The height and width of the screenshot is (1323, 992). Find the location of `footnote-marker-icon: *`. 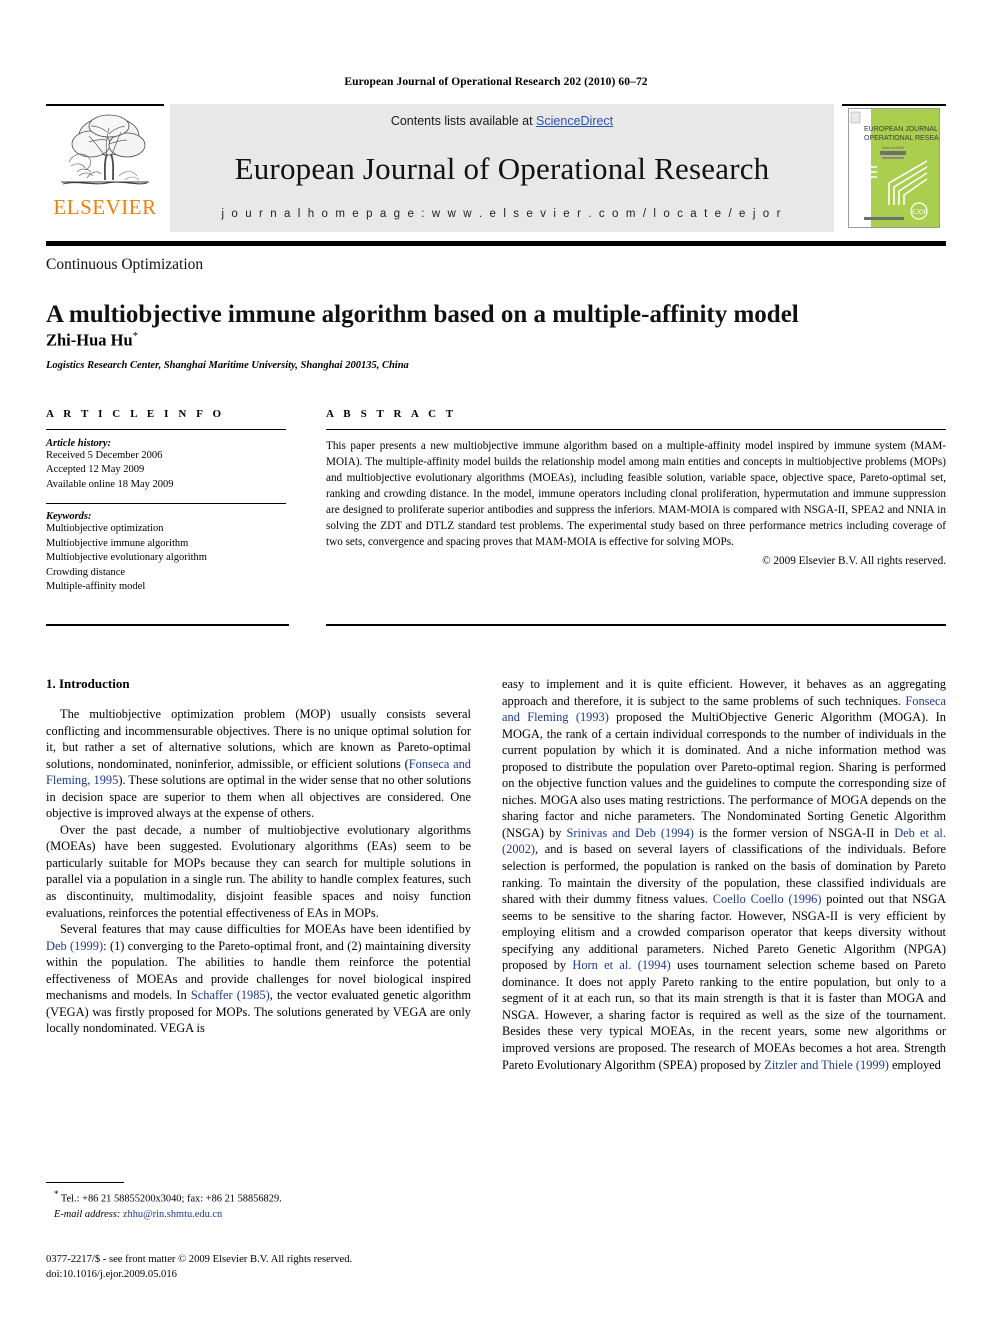

footnote-marker-icon: * is located at coordinates (56, 1194).